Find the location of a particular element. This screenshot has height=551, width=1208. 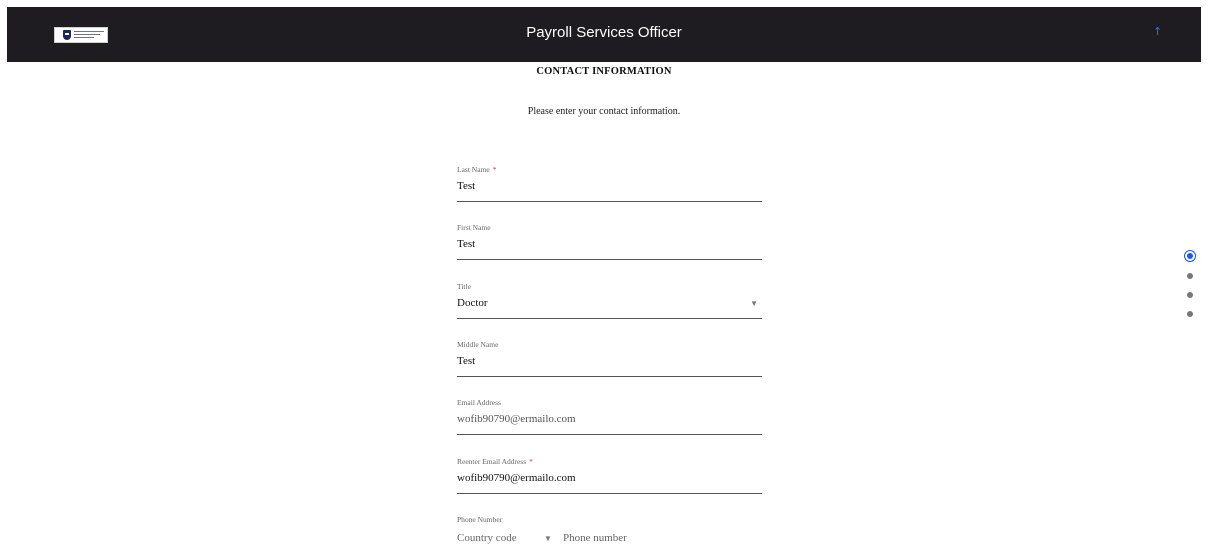

first-name-value: Test is located at coordinates (466, 244).